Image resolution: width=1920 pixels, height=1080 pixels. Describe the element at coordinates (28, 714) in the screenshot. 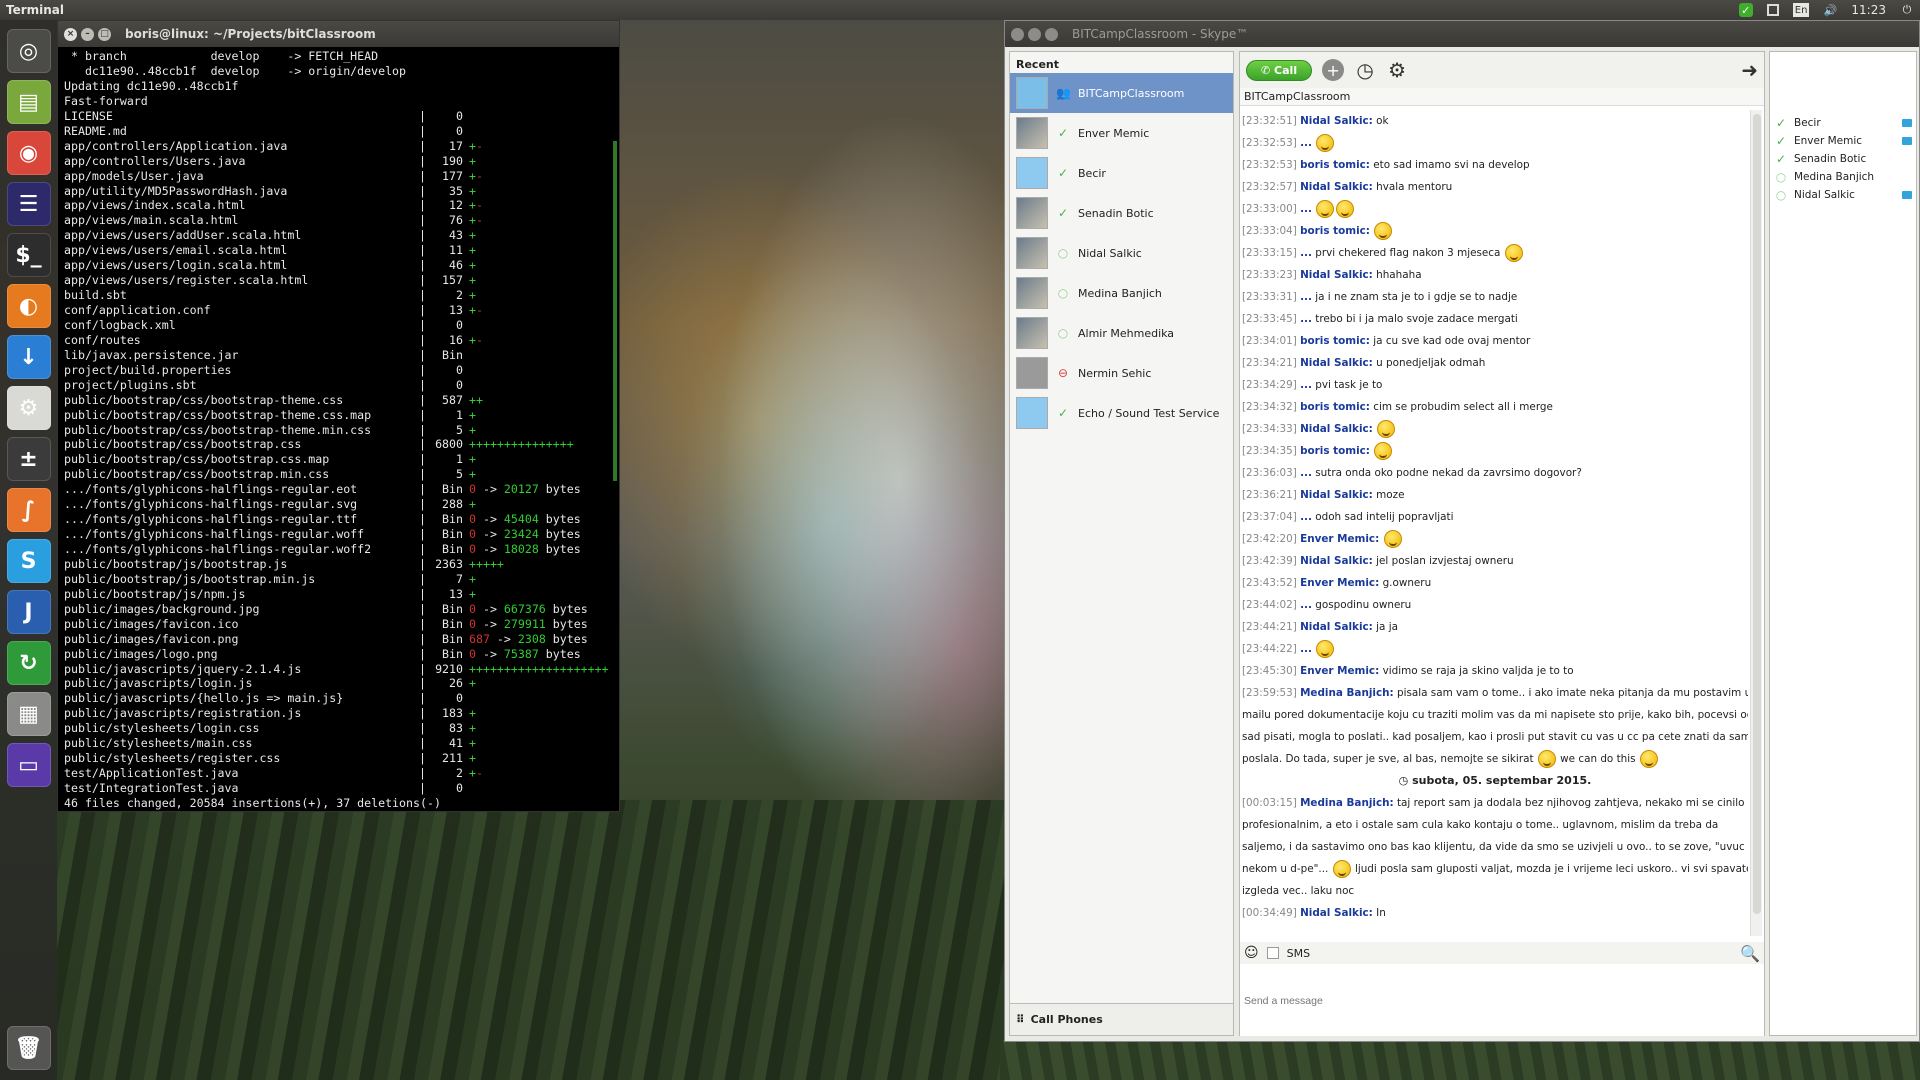

I see `launcher-workspaces-icon: ▦` at that location.